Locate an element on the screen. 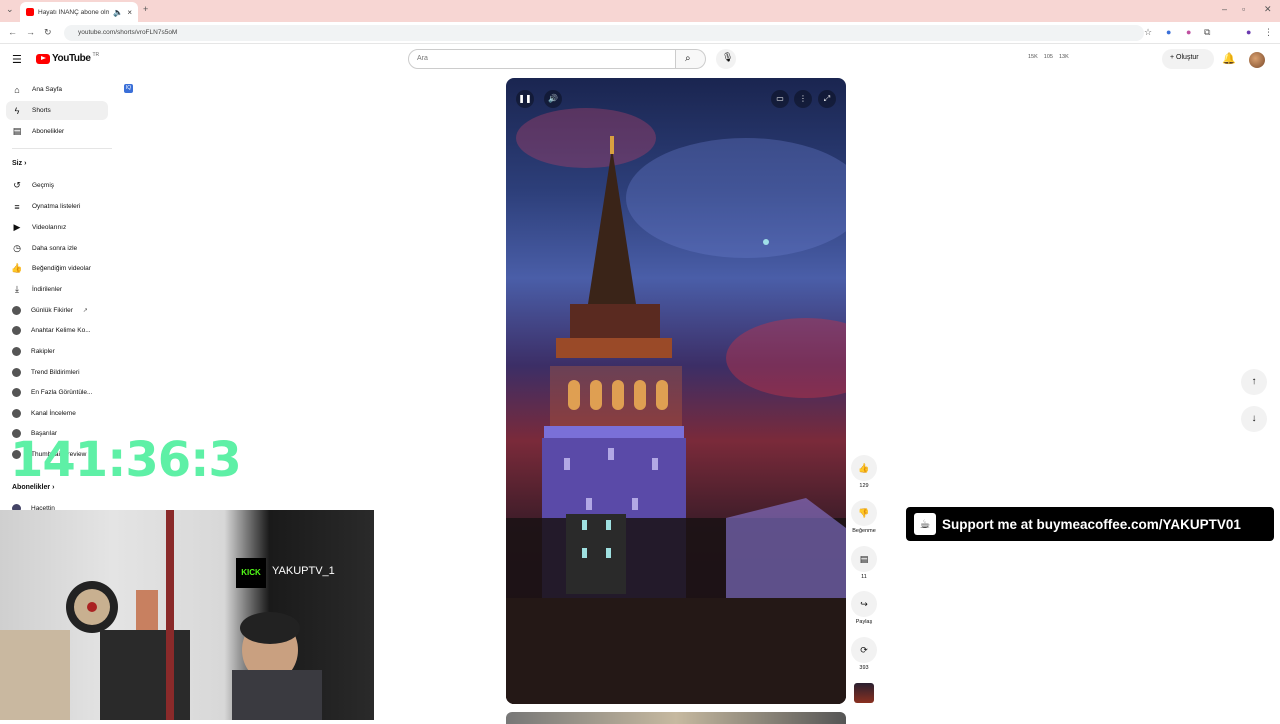 The width and height of the screenshot is (1280, 724). sidebar-item-label: İndirilenler is located at coordinates (47, 289).